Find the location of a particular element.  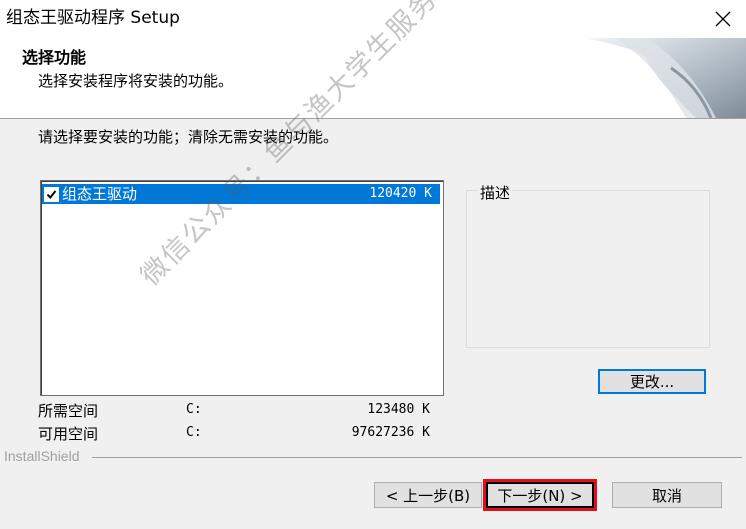

next-button: 下一步(N) > is located at coordinates (540, 495).